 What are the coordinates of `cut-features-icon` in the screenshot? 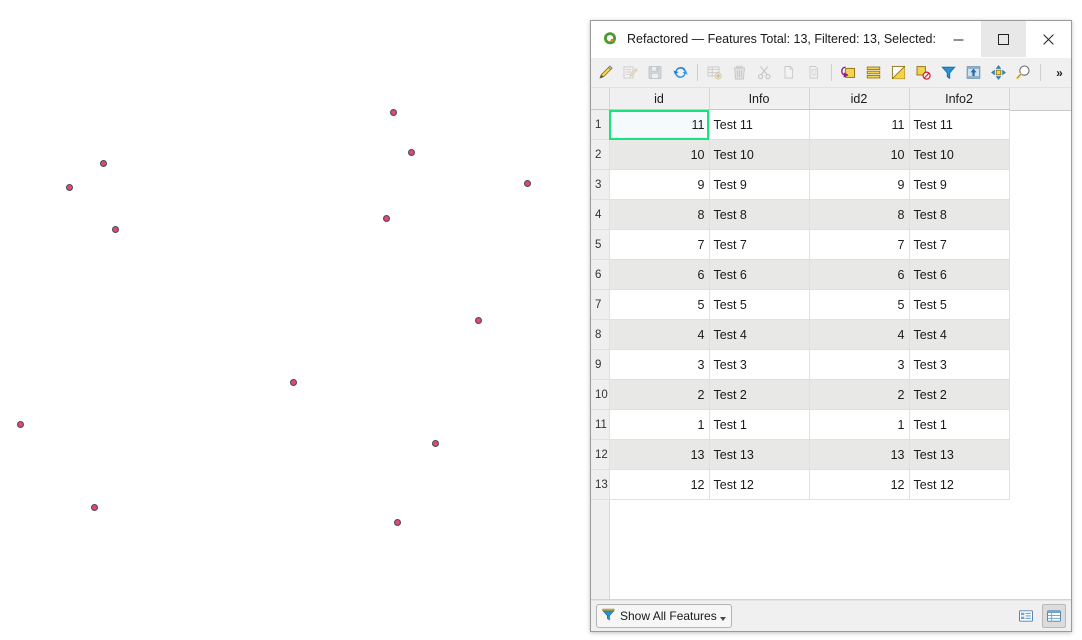 It's located at (764, 72).